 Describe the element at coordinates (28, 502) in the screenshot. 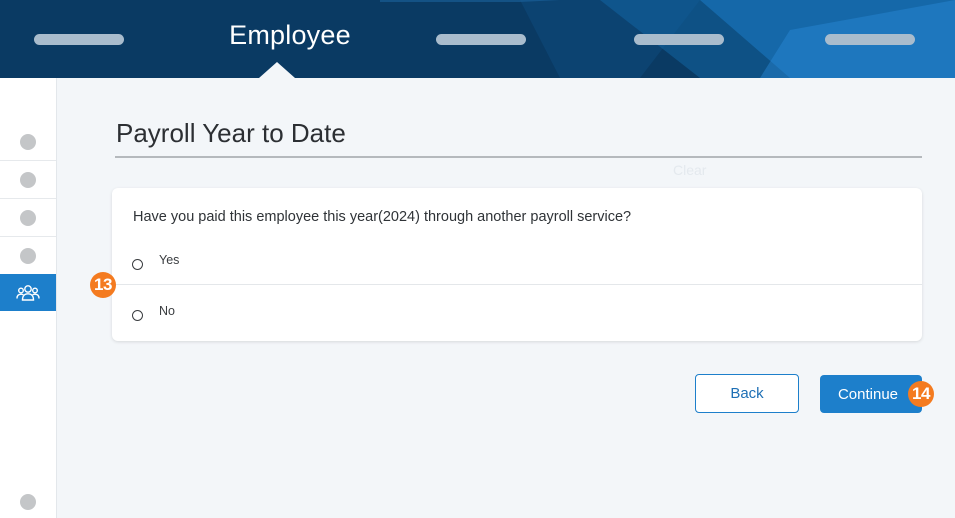

I see `sidebar-bottom-dot-icon` at that location.